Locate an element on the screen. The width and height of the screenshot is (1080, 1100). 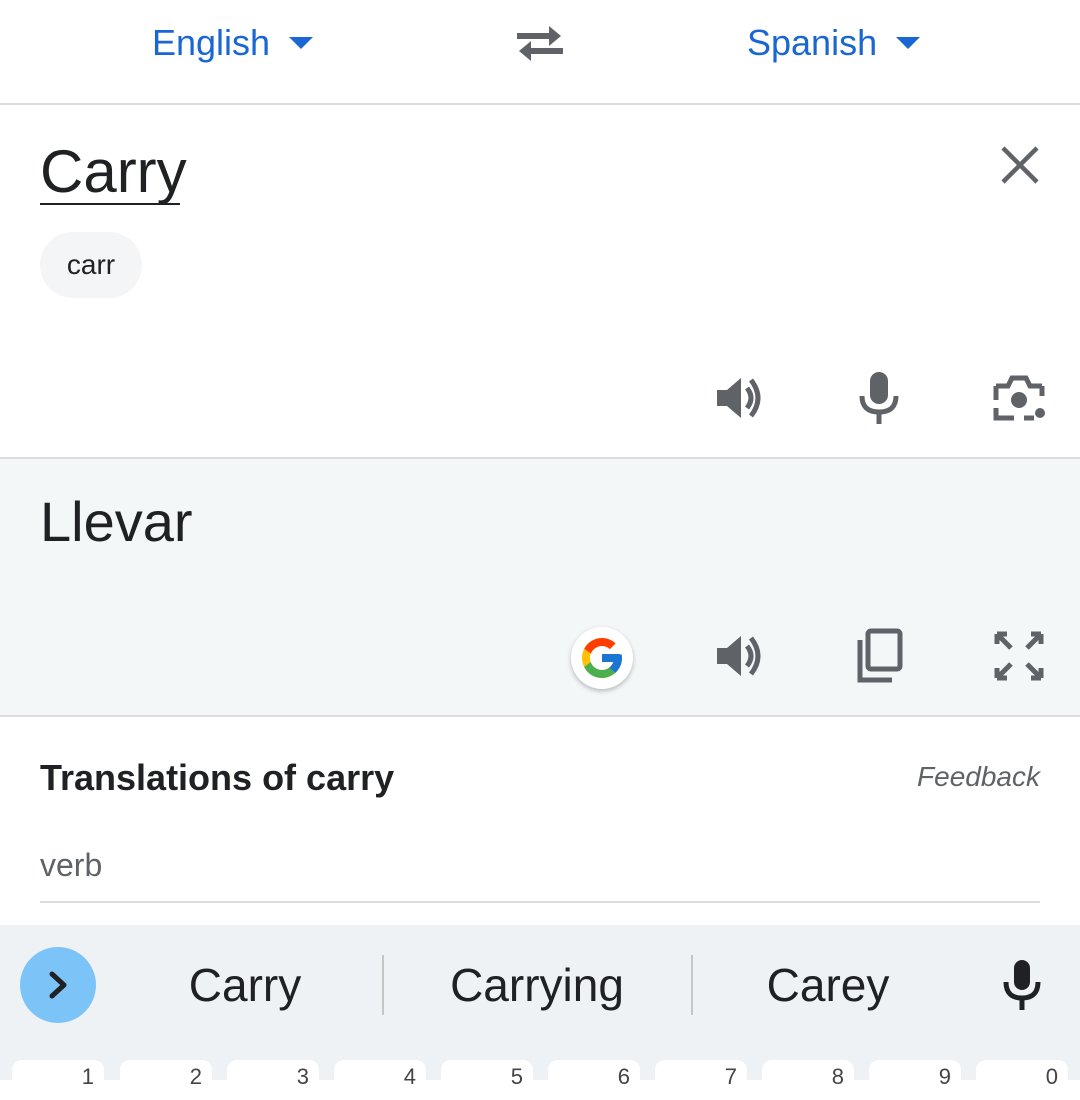
key-3: 3 is located at coordinates (273, 1080).